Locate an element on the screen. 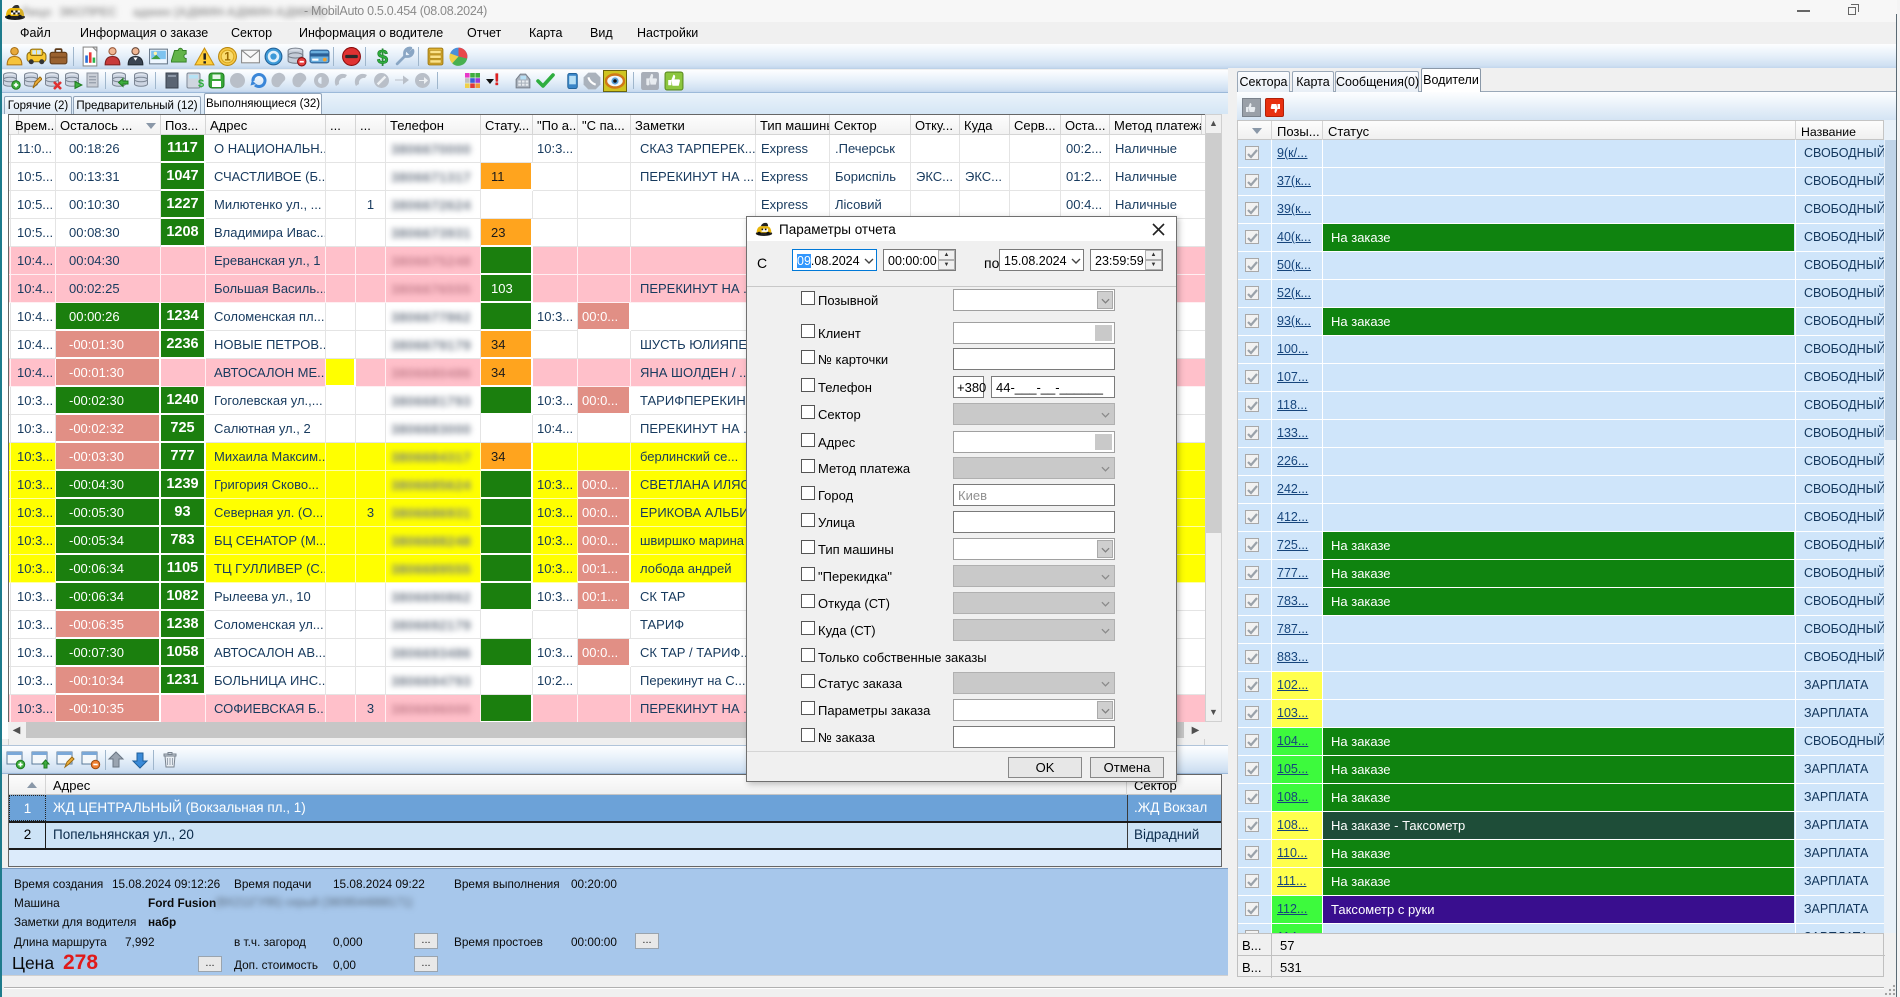 Image resolution: width=1900 pixels, height=997 pixels. svg-text: 1 is located at coordinates (227, 58).